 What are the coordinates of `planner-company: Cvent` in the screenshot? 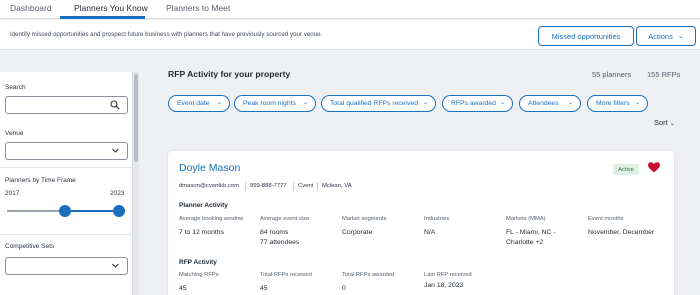 It's located at (306, 186).